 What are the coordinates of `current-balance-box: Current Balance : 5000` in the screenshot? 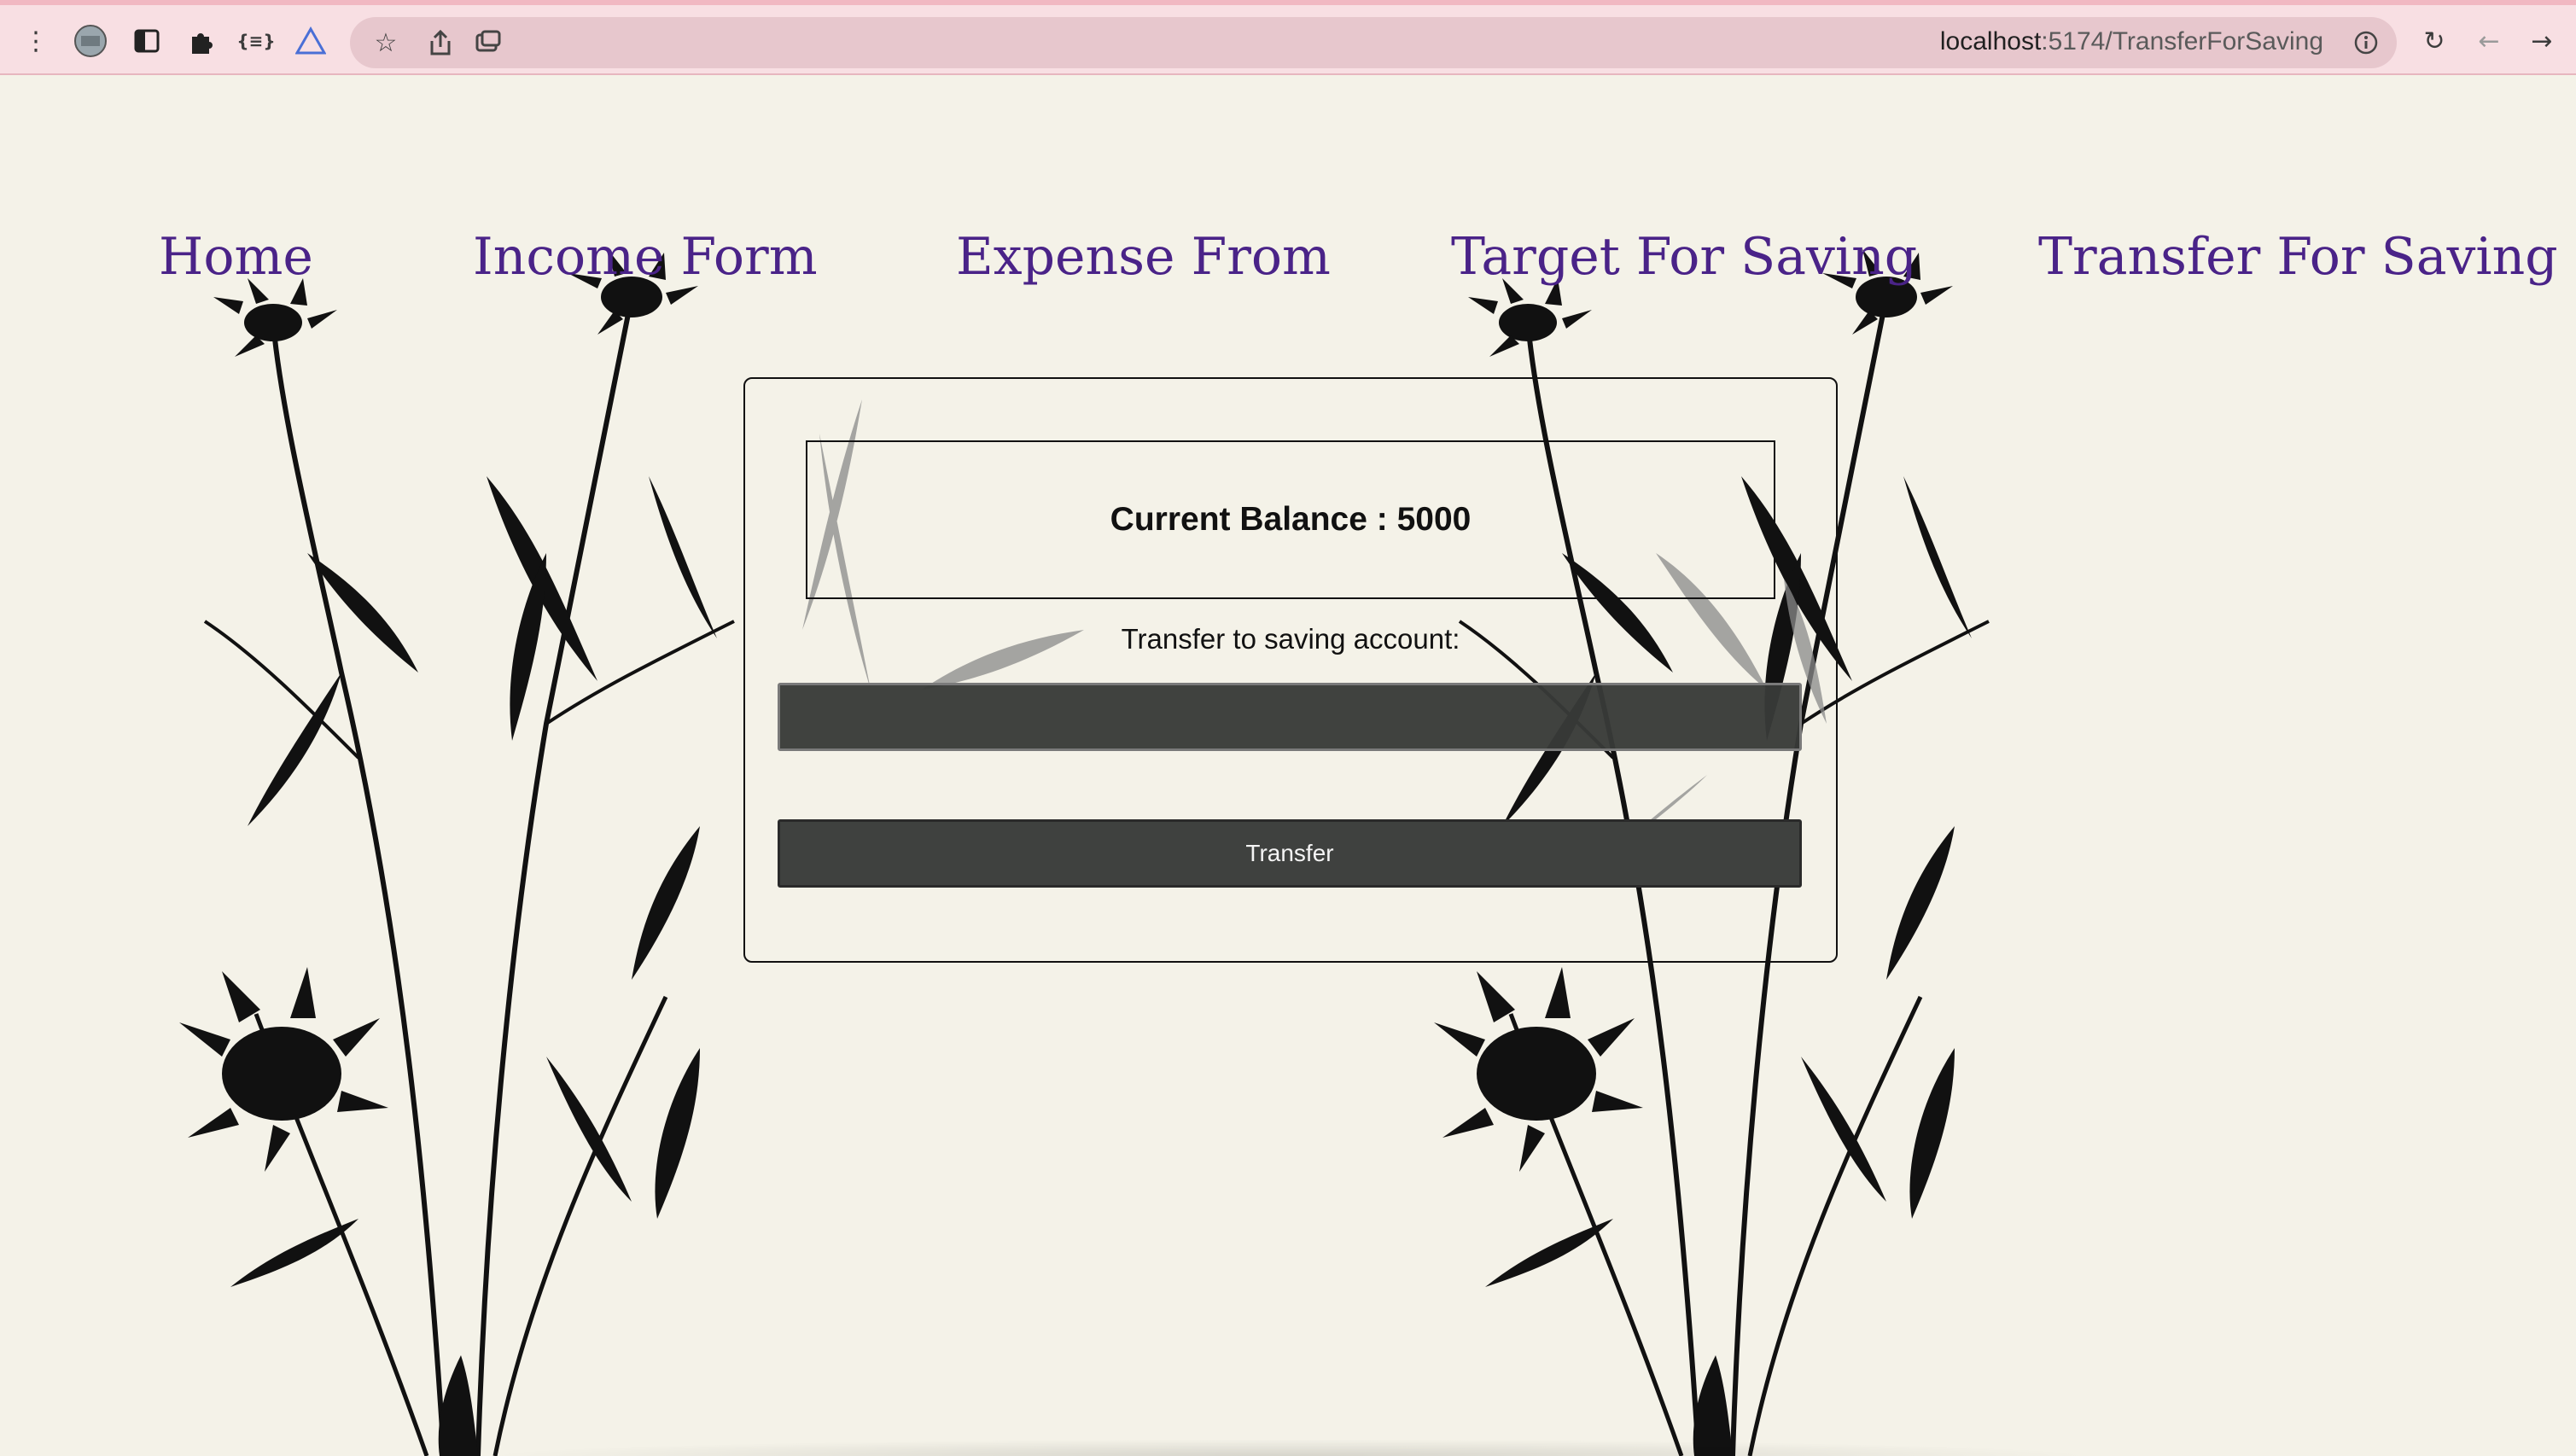 It's located at (1290, 519).